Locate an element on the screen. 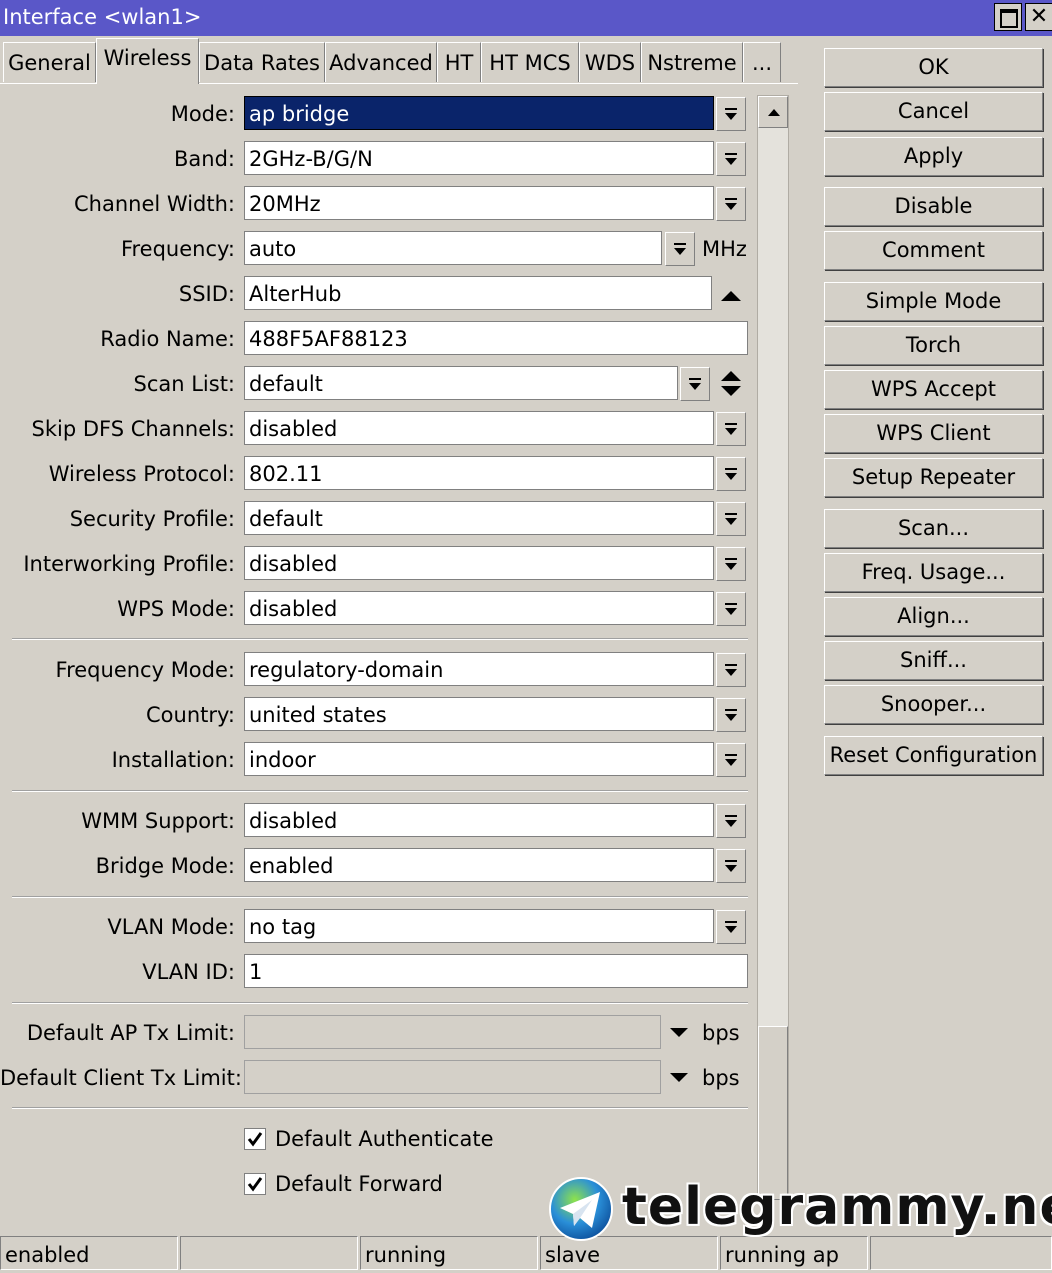  scan-list-label: Scan List: is located at coordinates (184, 384).